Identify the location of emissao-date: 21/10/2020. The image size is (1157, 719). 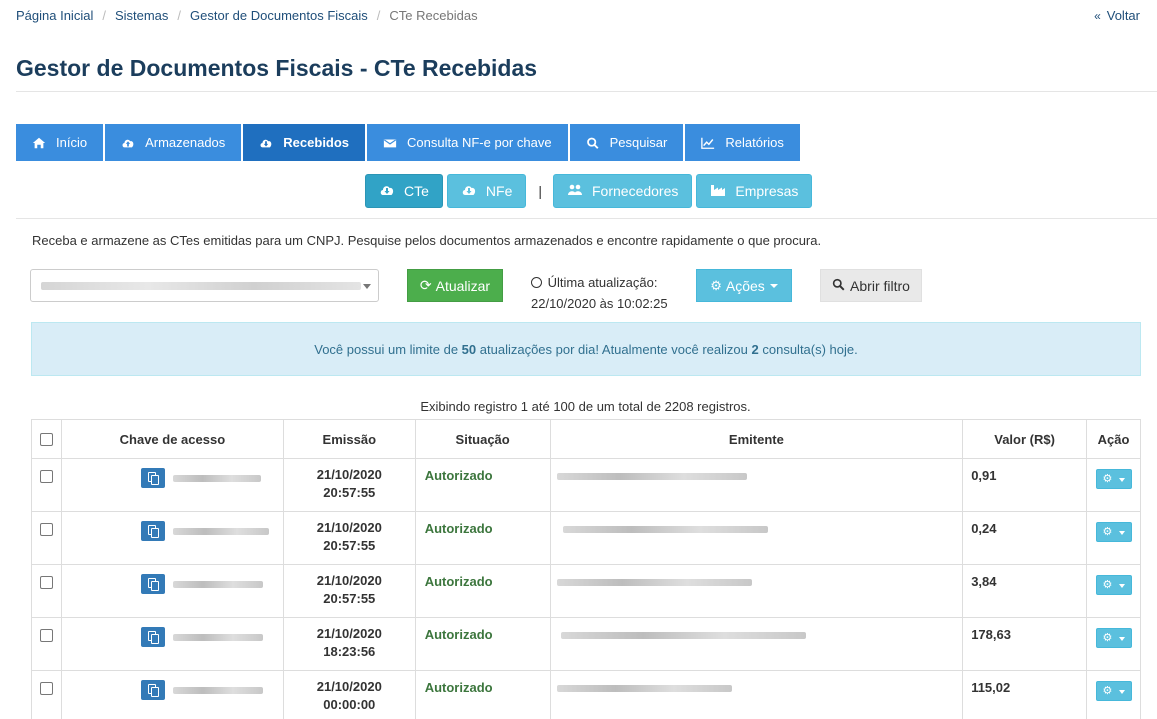
(349, 686).